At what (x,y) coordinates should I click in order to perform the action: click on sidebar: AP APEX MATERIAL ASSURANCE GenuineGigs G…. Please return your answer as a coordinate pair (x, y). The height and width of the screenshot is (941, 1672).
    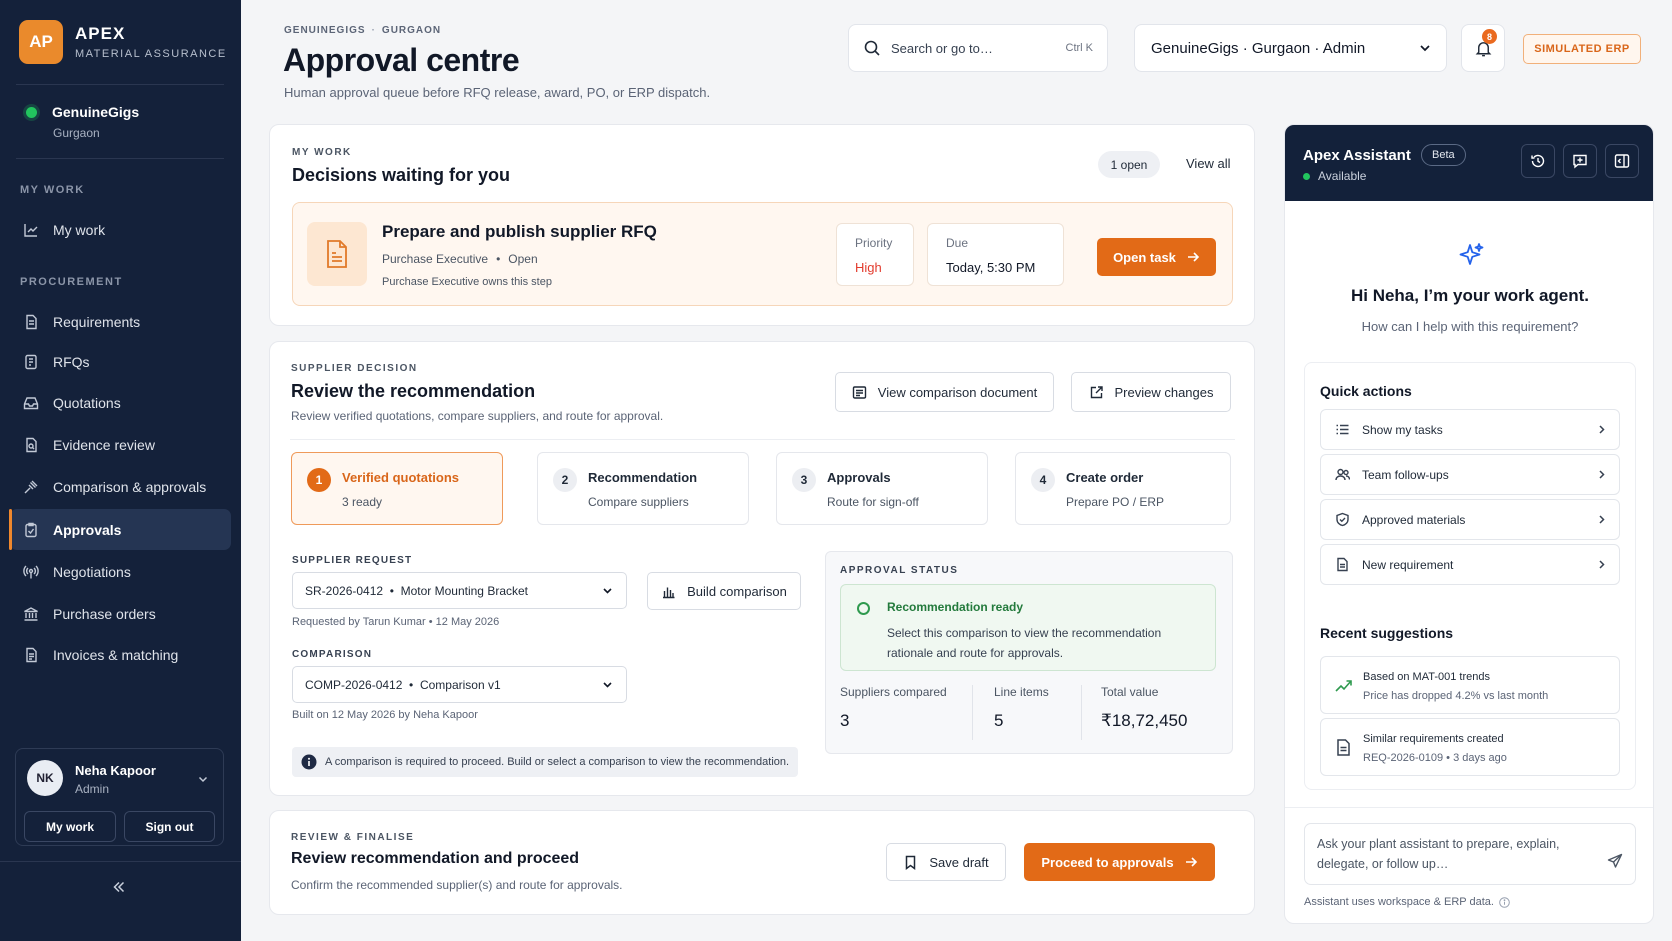
    Looking at the image, I should click on (120, 470).